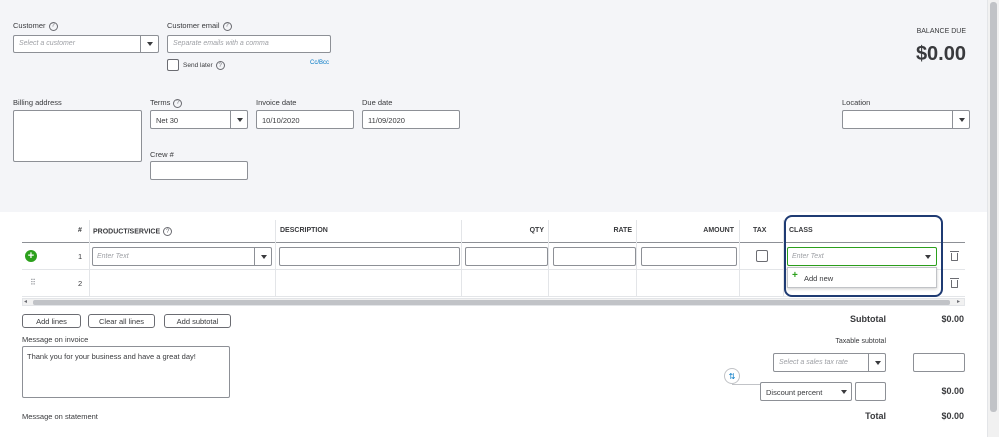 This screenshot has width=999, height=437. What do you see at coordinates (794, 392) in the screenshot?
I see `discount-type-value: Discount percent` at bounding box center [794, 392].